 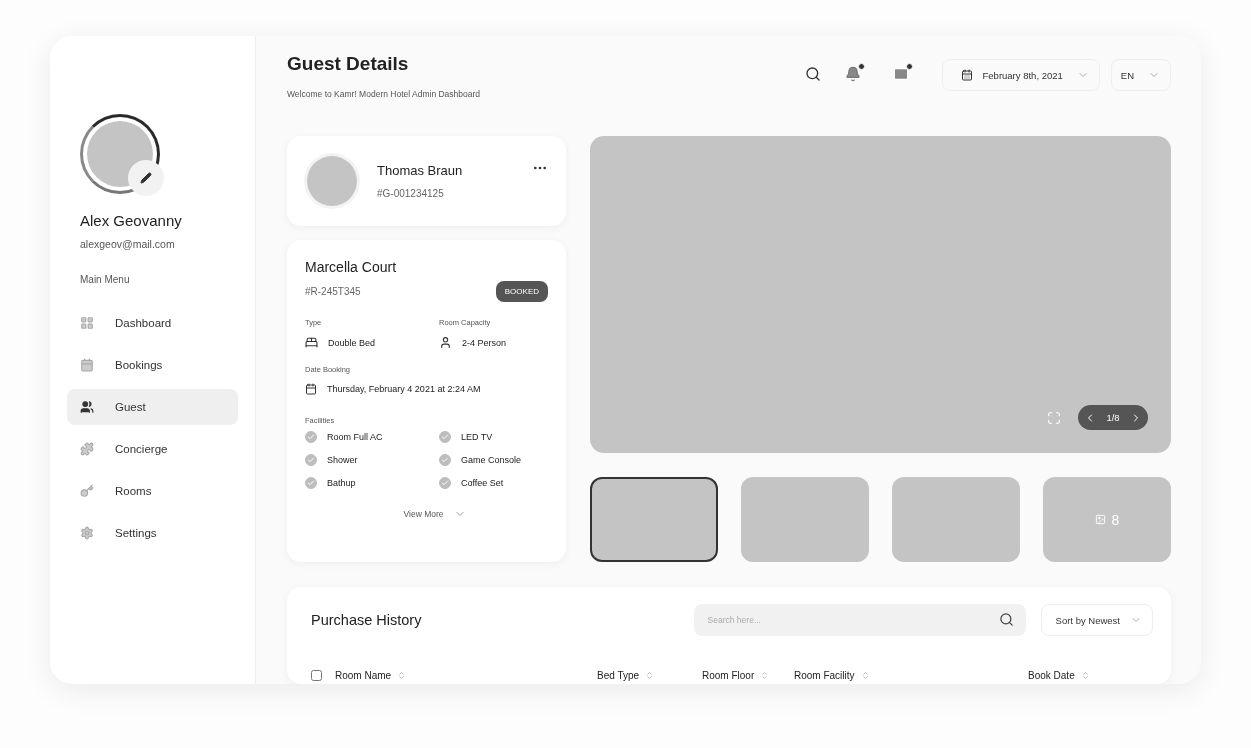 I want to click on fullscreen-icon, so click(x=1054, y=418).